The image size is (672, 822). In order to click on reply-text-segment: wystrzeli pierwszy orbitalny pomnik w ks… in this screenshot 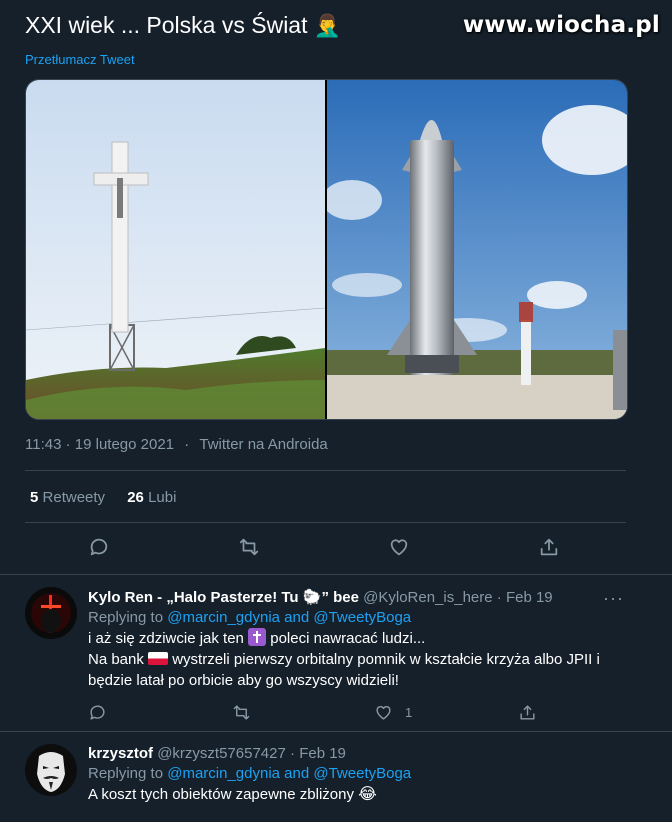, I will do `click(386, 659)`.